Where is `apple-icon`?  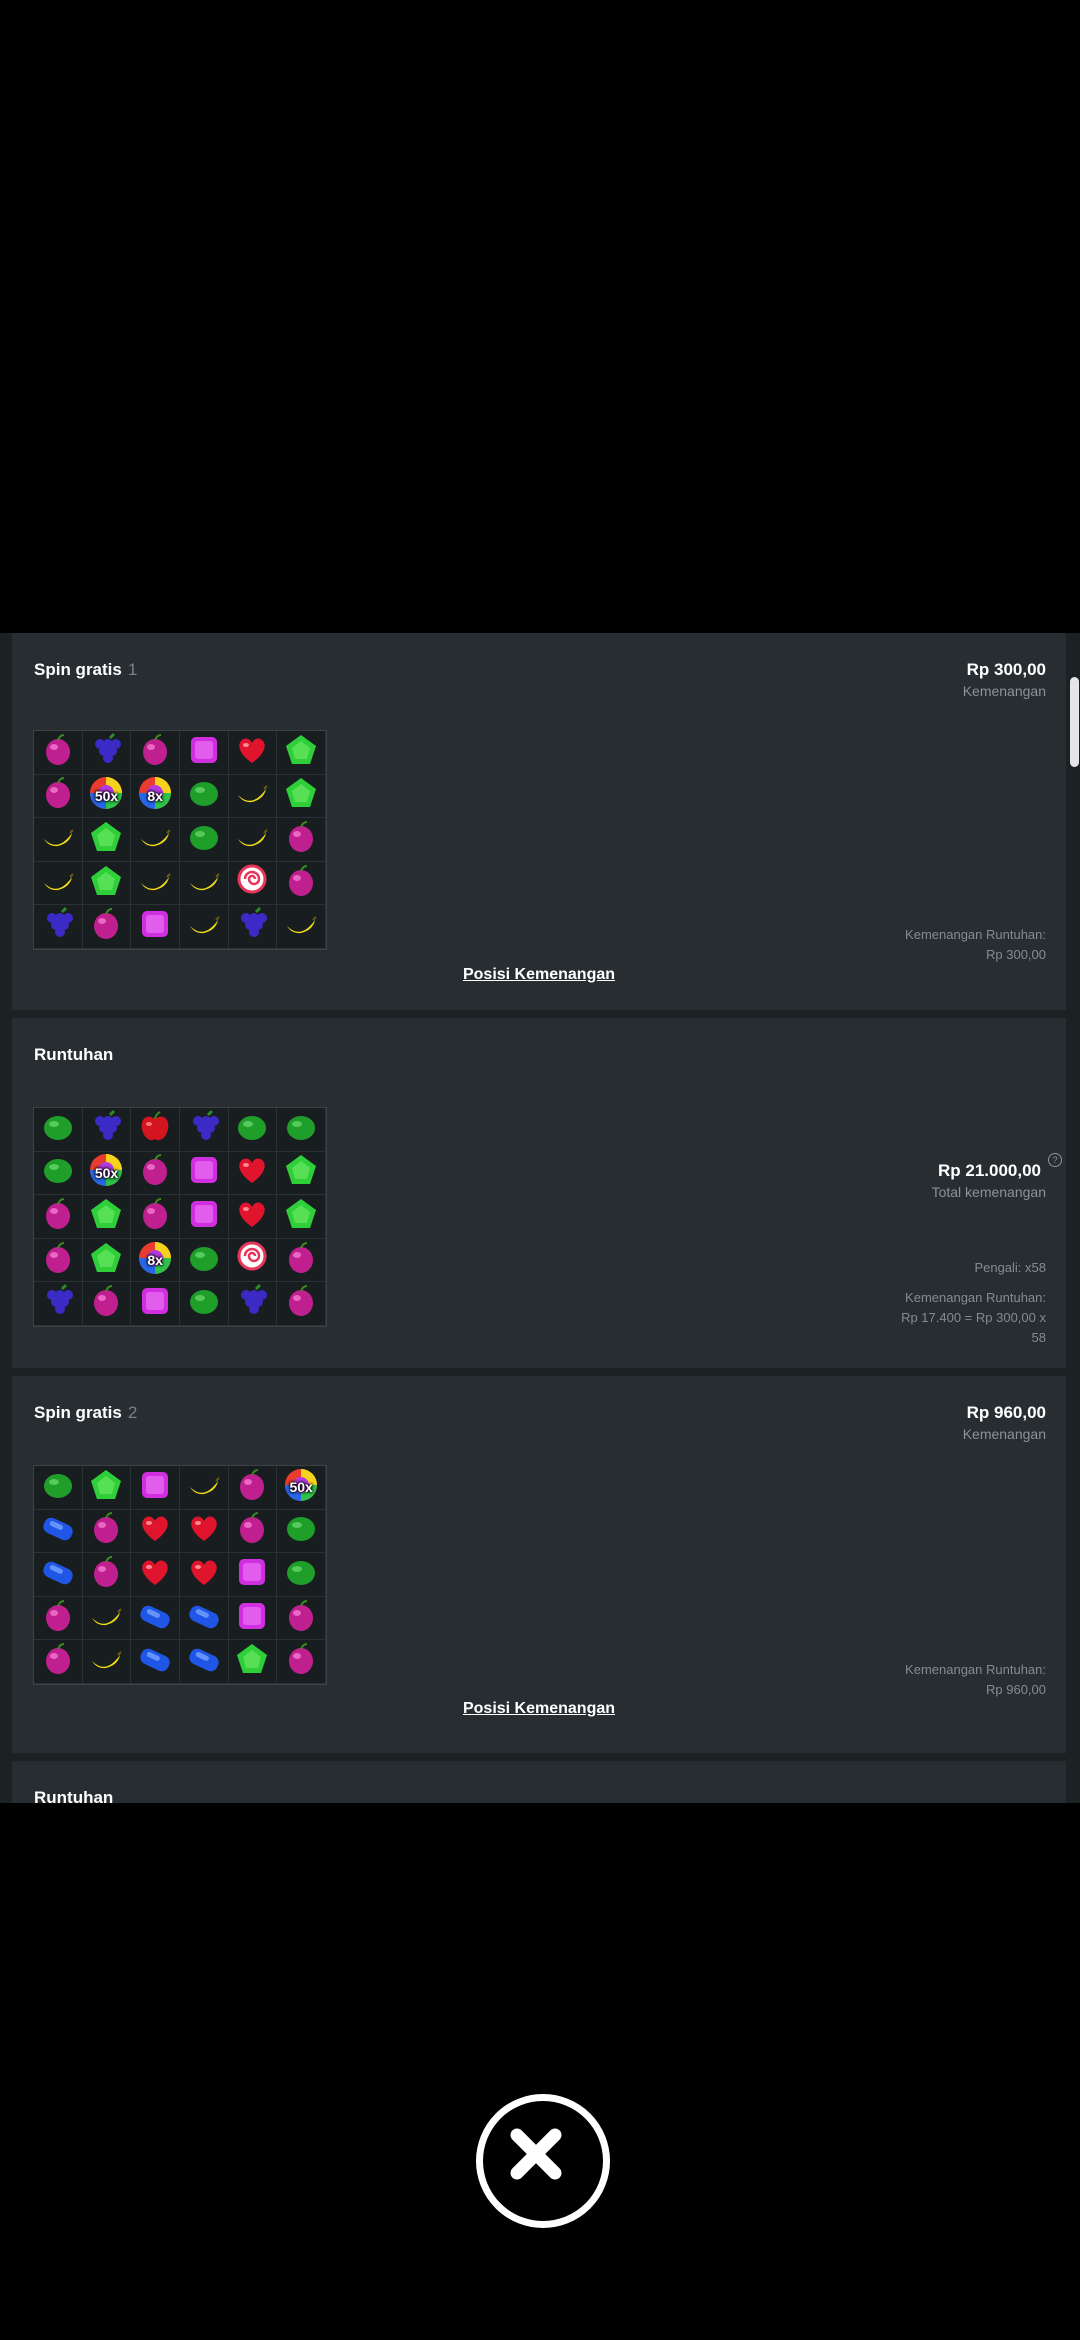
apple-icon is located at coordinates (155, 1129).